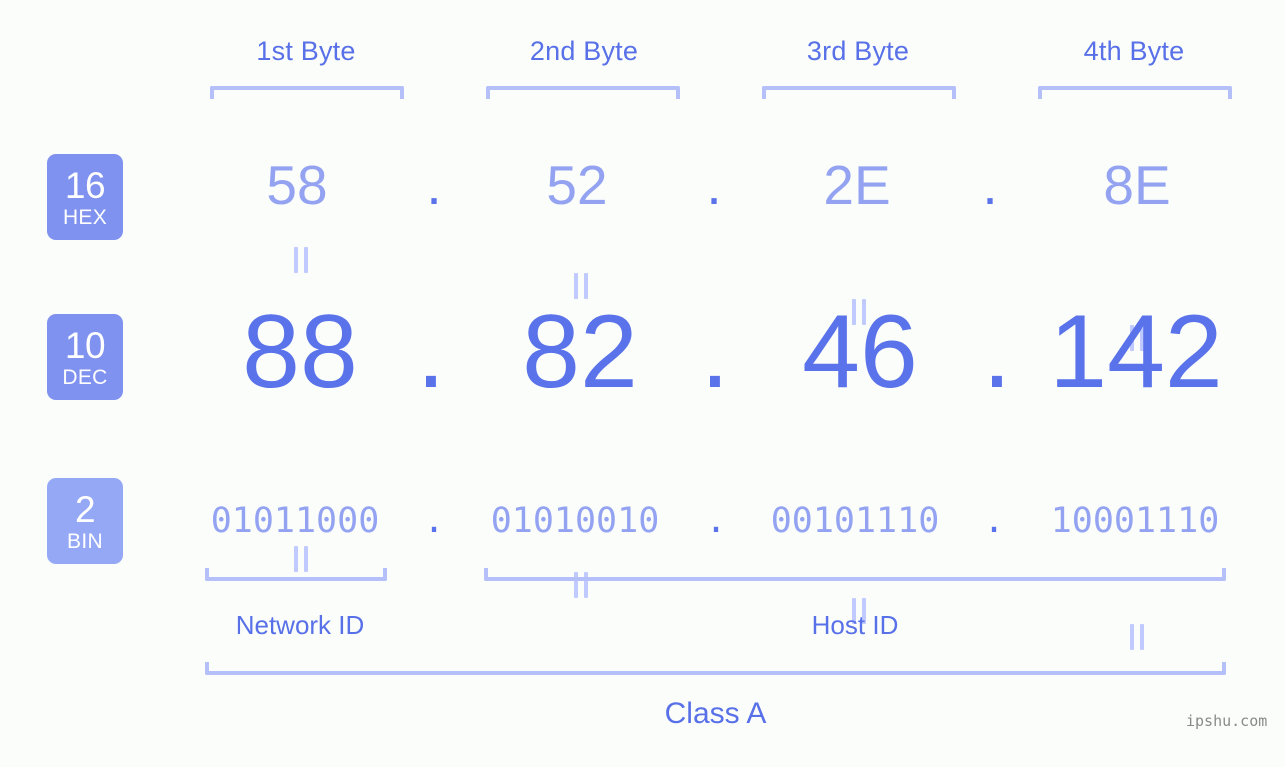  I want to click on dec-octet-2: 82, so click(580, 352).